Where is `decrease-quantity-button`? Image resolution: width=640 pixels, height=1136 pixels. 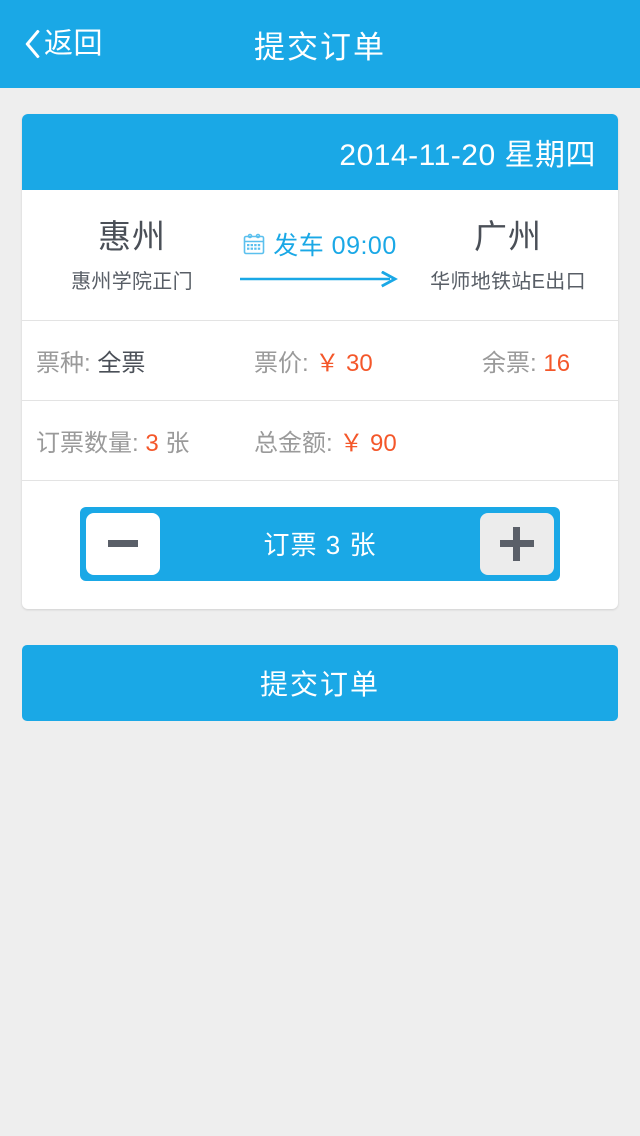 decrease-quantity-button is located at coordinates (123, 543).